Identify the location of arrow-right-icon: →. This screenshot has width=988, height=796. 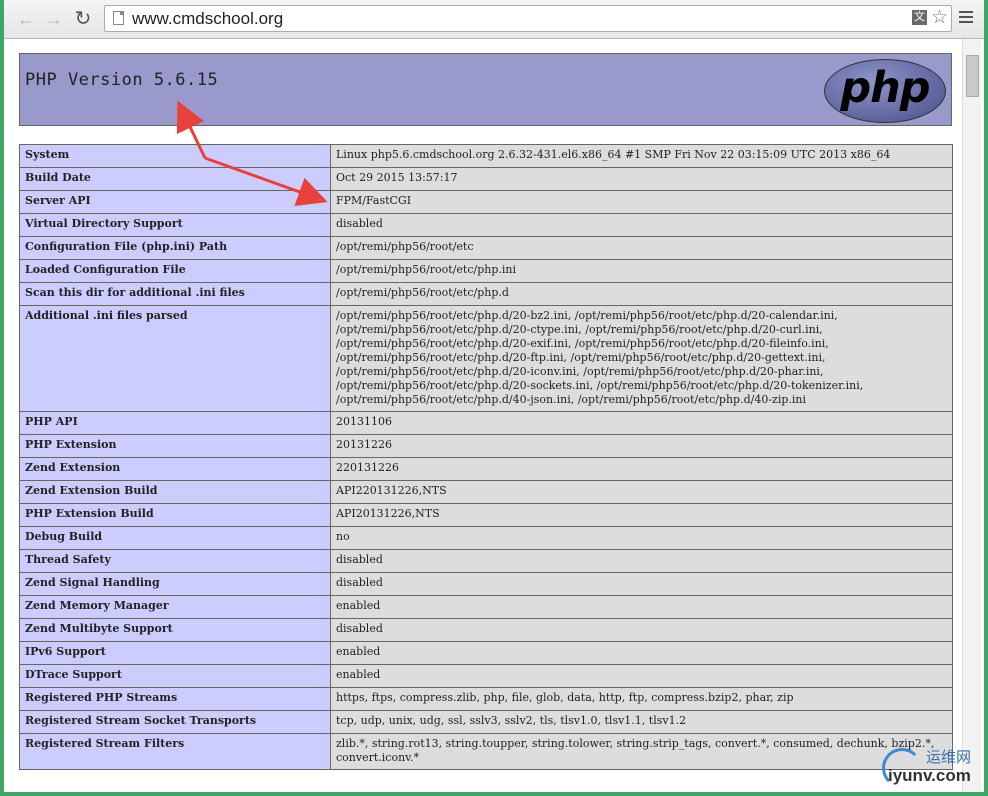
(54, 19).